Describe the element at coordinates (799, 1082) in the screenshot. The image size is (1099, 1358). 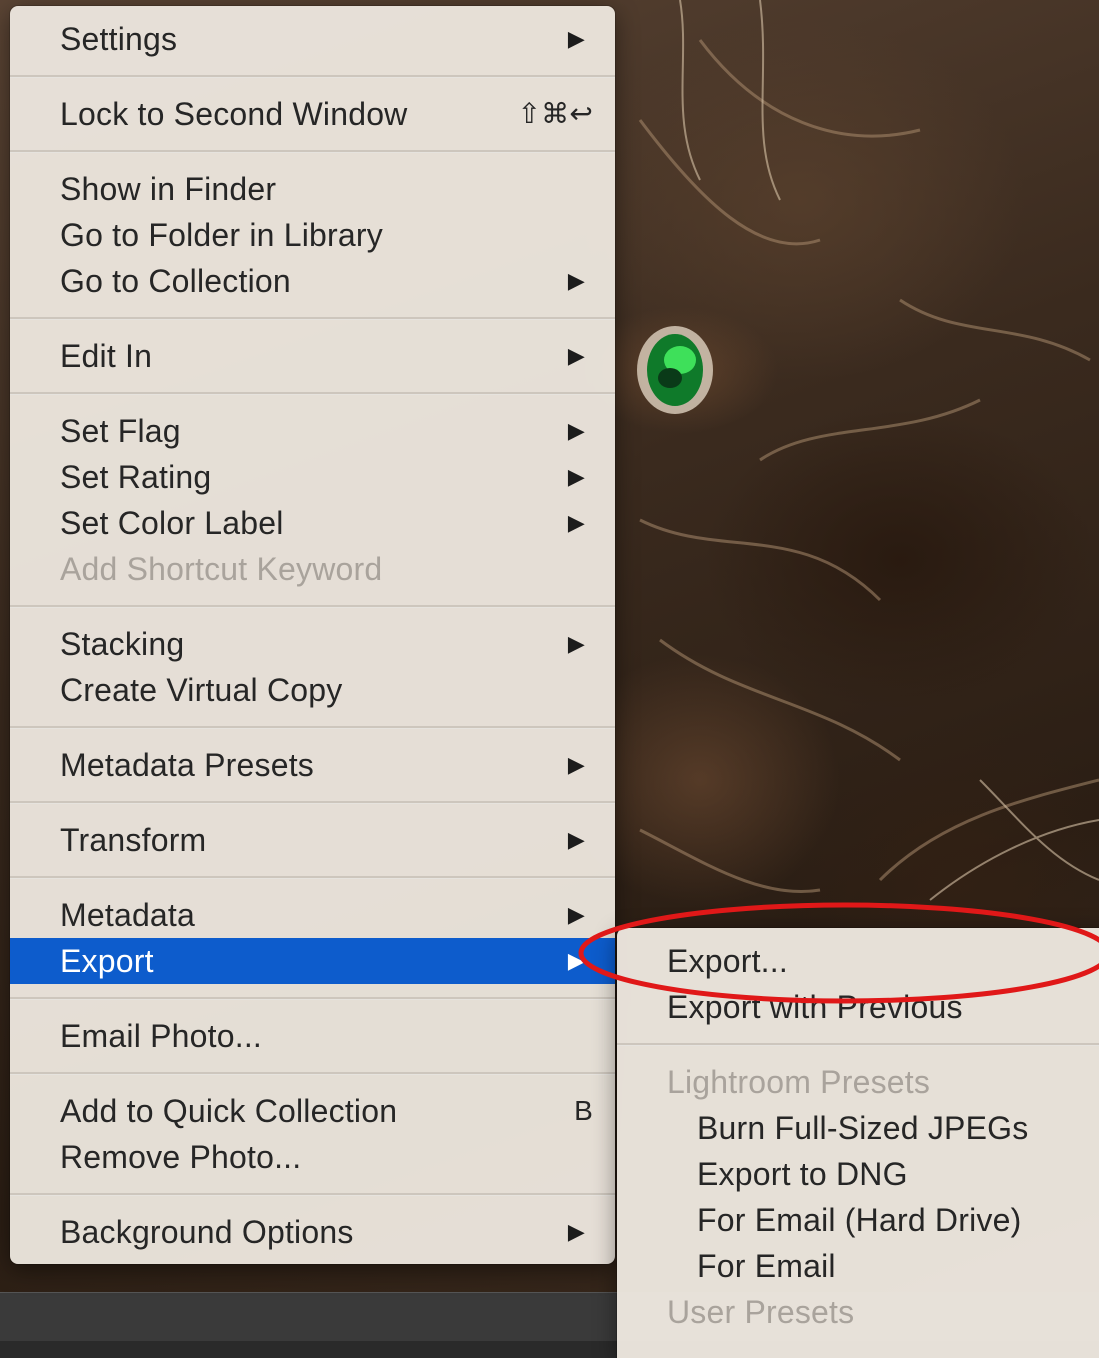
I see `lightroom-presets-header: Lightroom Presets` at that location.